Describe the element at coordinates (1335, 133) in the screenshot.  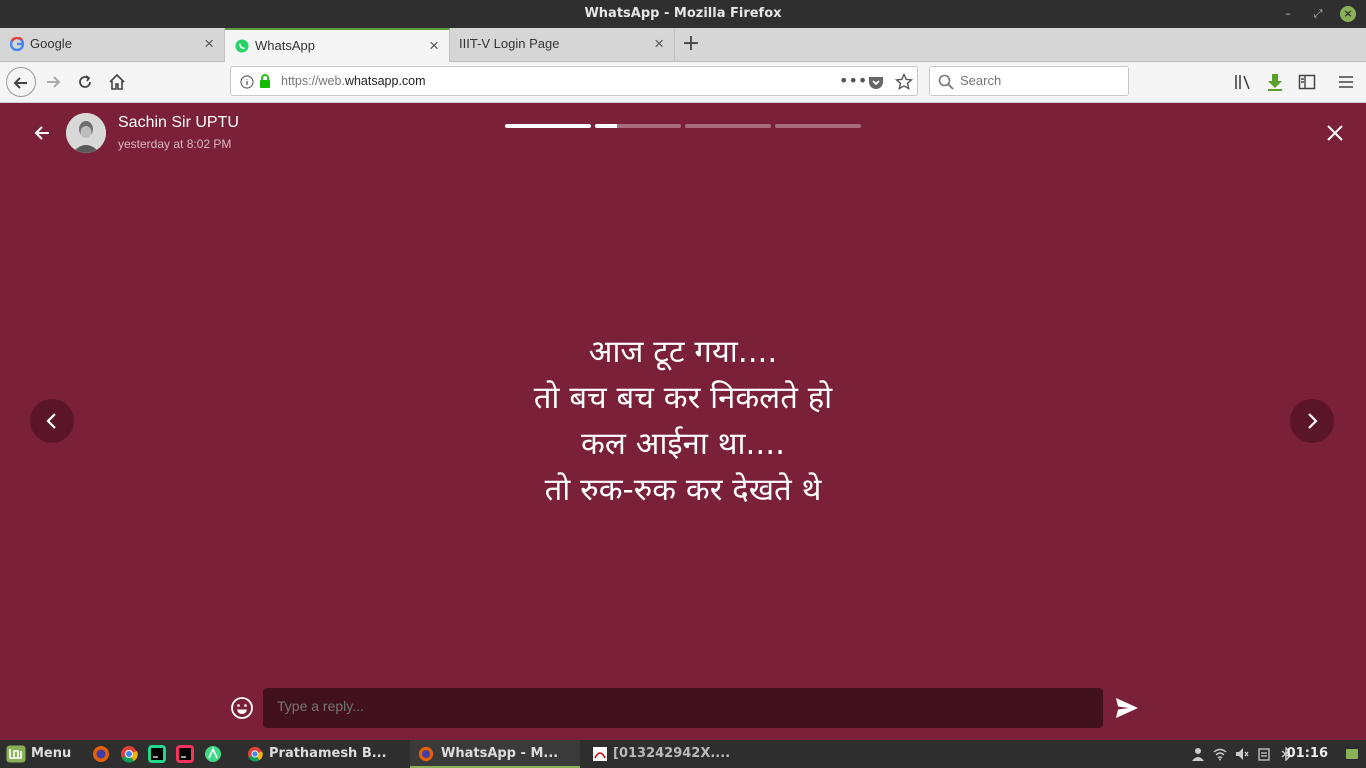
I see `close-icon` at that location.